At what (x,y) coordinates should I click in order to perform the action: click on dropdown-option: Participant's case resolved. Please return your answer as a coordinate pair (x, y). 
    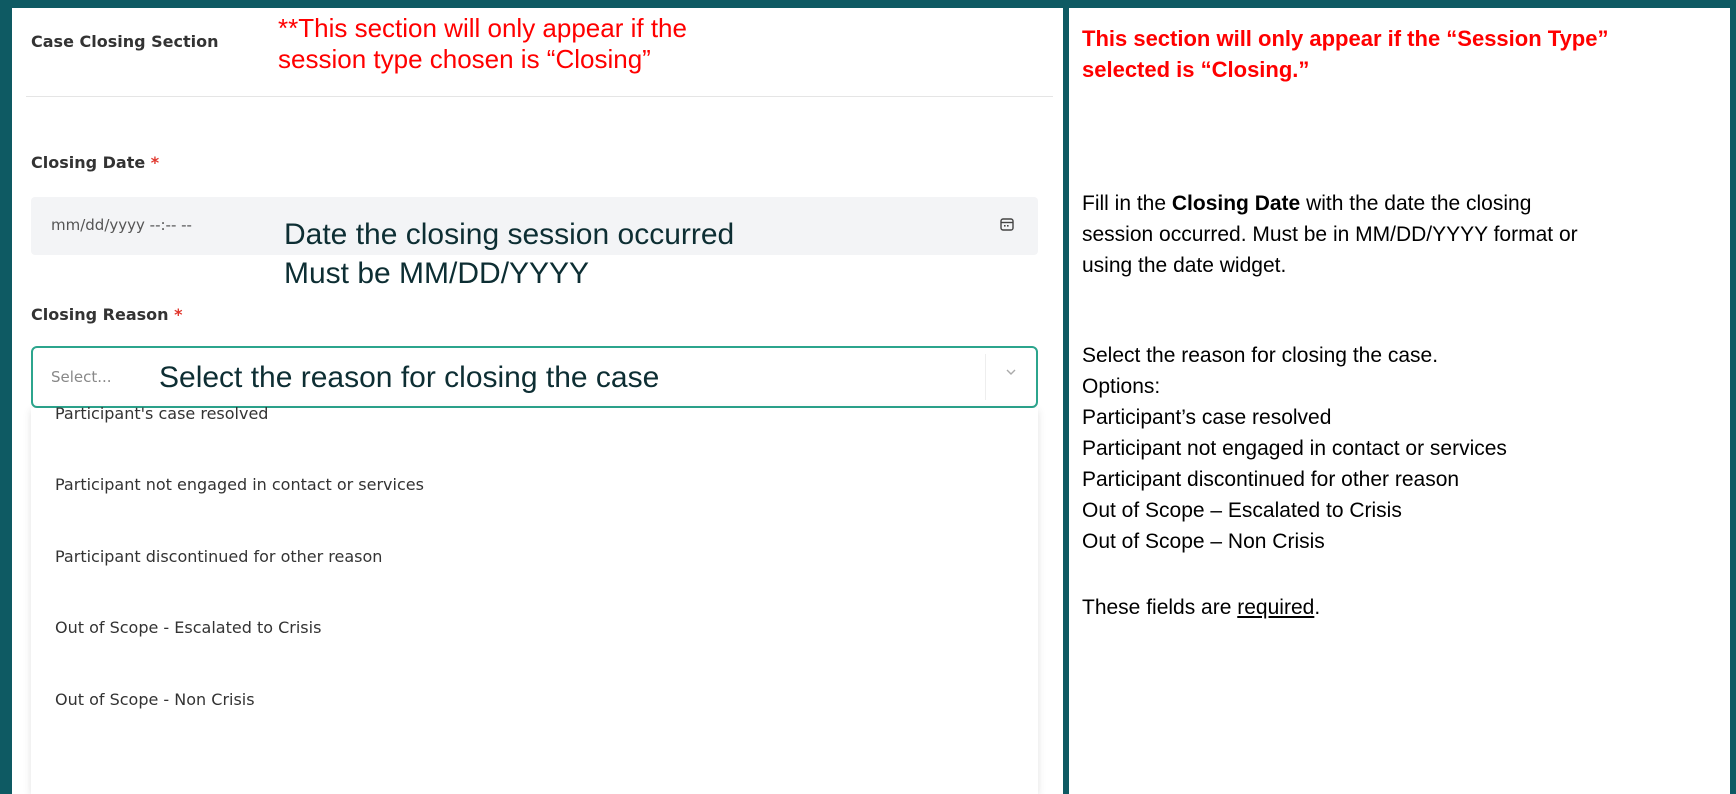
    Looking at the image, I should click on (161, 413).